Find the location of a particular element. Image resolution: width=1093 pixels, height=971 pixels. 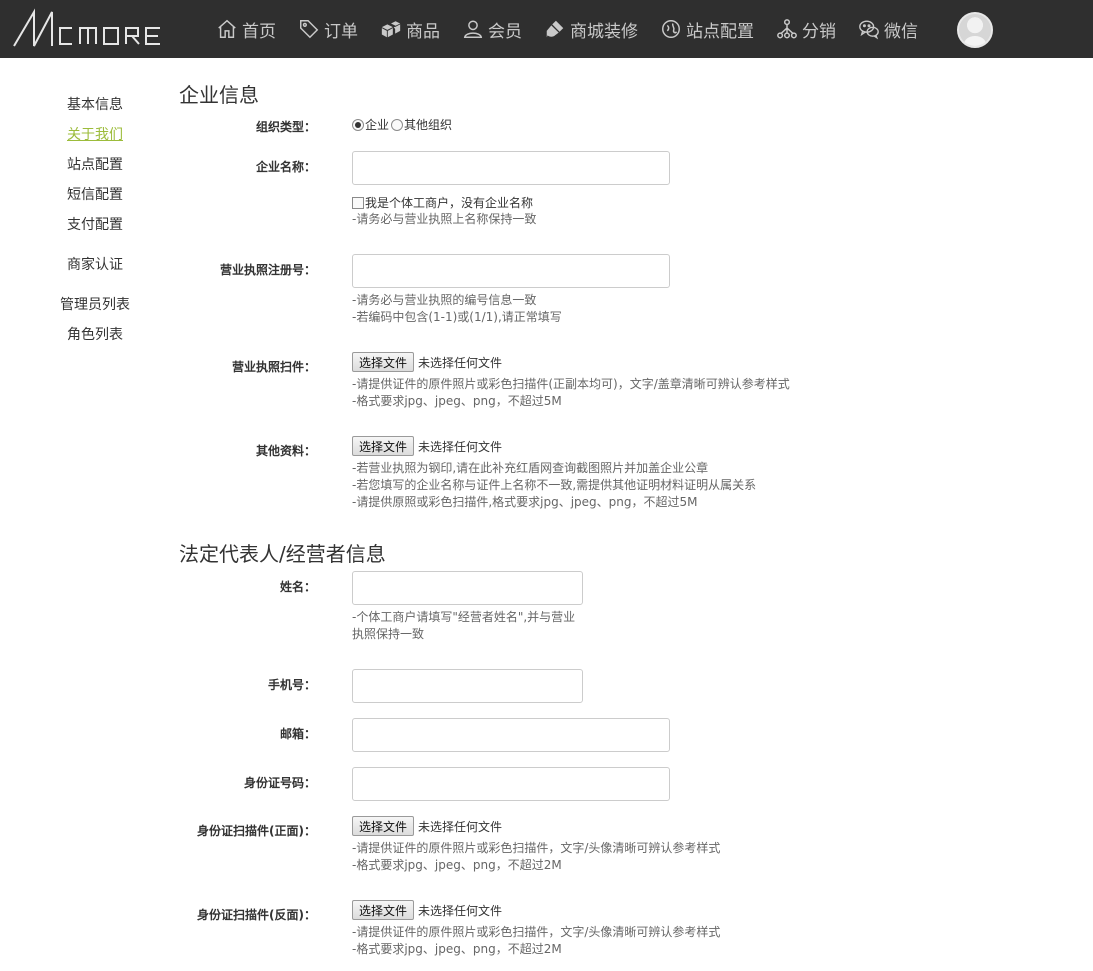

org-type-radio-group: 企业 其他组织 is located at coordinates (402, 124).